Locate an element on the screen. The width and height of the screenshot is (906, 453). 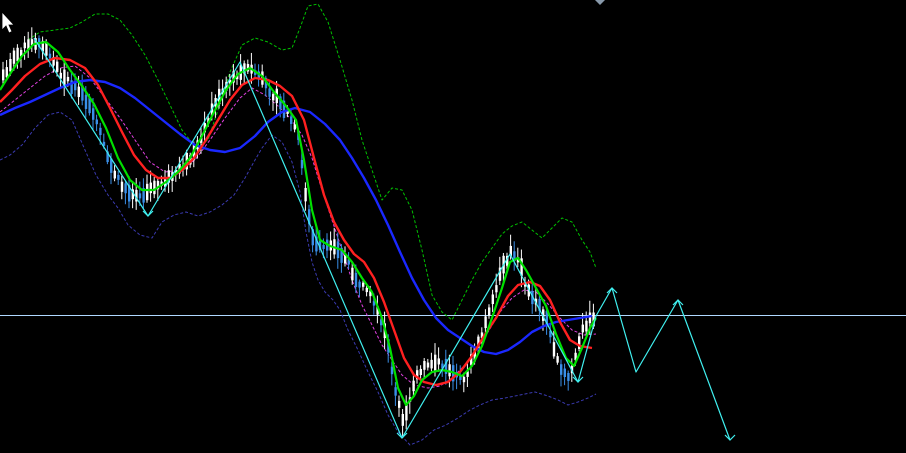
scroll-marker-icon is located at coordinates (600, 2).